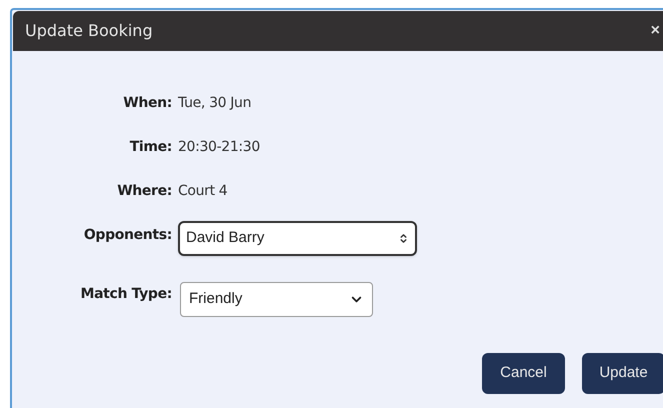  Describe the element at coordinates (147, 103) in the screenshot. I see `field-label: When:` at that location.